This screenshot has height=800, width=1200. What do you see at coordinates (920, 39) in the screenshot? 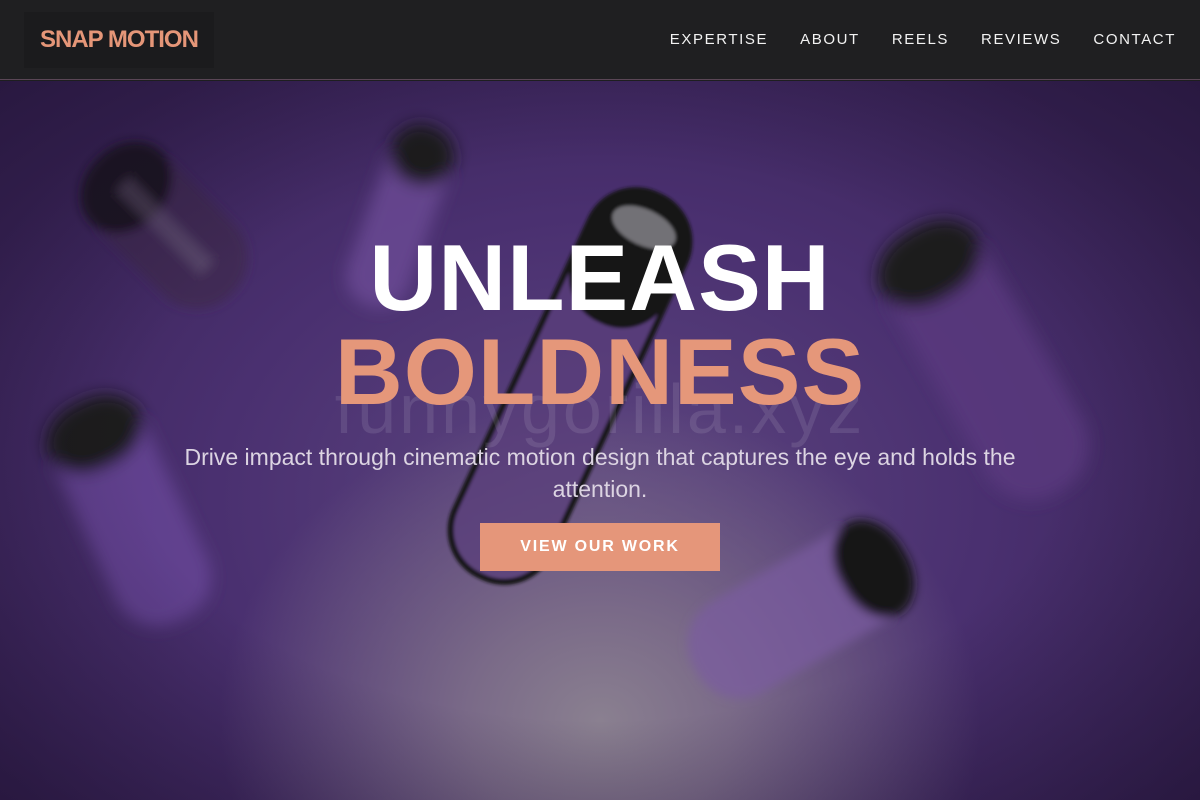
I see `nav-item-reels: REELS` at bounding box center [920, 39].